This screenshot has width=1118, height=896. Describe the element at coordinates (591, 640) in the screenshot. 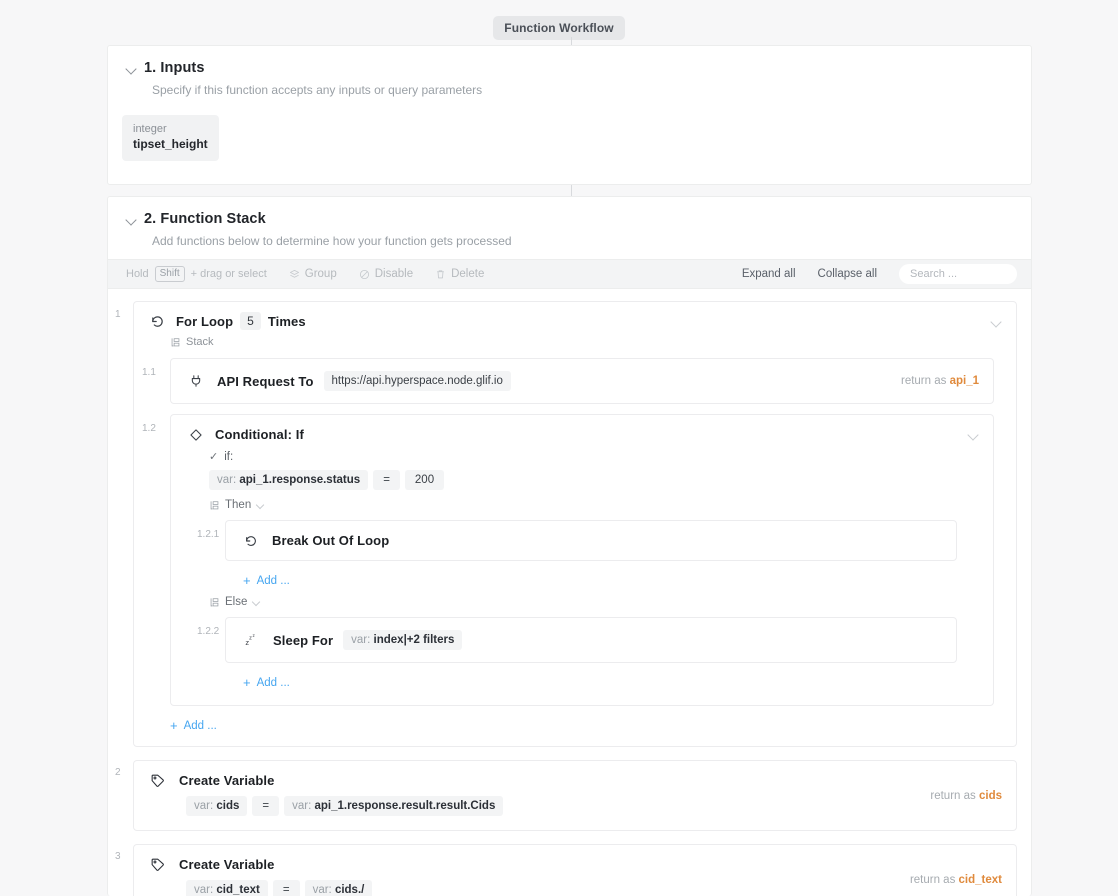

I see `sleep-for-card: zzz Sleep For var: index|+2 filters` at that location.